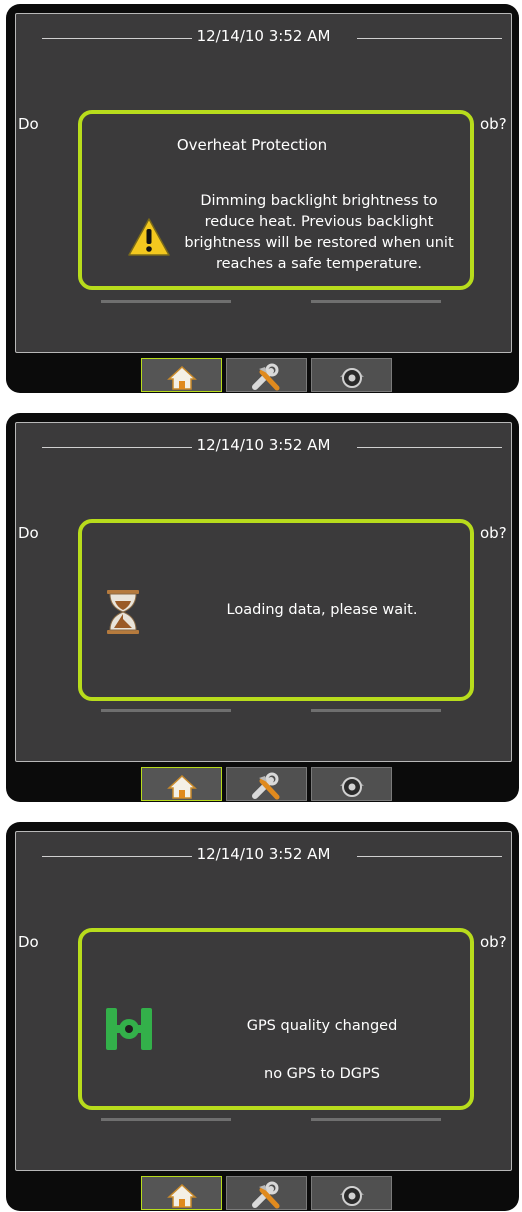 Image resolution: width=522 pixels, height=1212 pixels. What do you see at coordinates (319, 264) in the screenshot?
I see `message-line: reaches a safe temperature.` at bounding box center [319, 264].